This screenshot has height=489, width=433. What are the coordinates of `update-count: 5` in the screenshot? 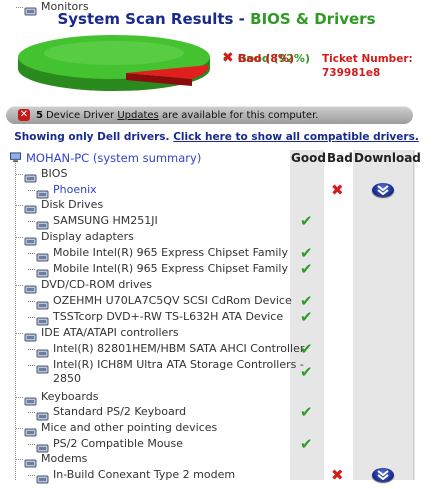 It's located at (39, 115).